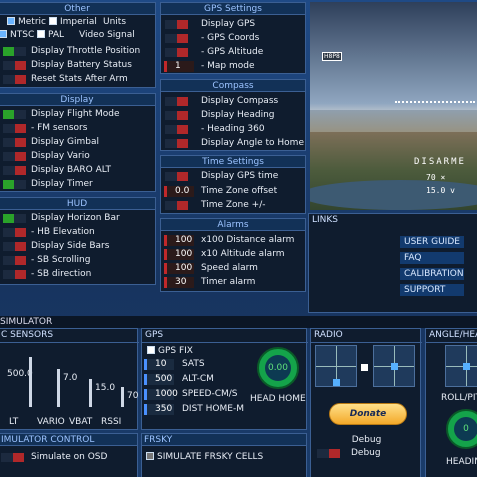  I want to click on other-item-0-toggle, so click(14, 51).